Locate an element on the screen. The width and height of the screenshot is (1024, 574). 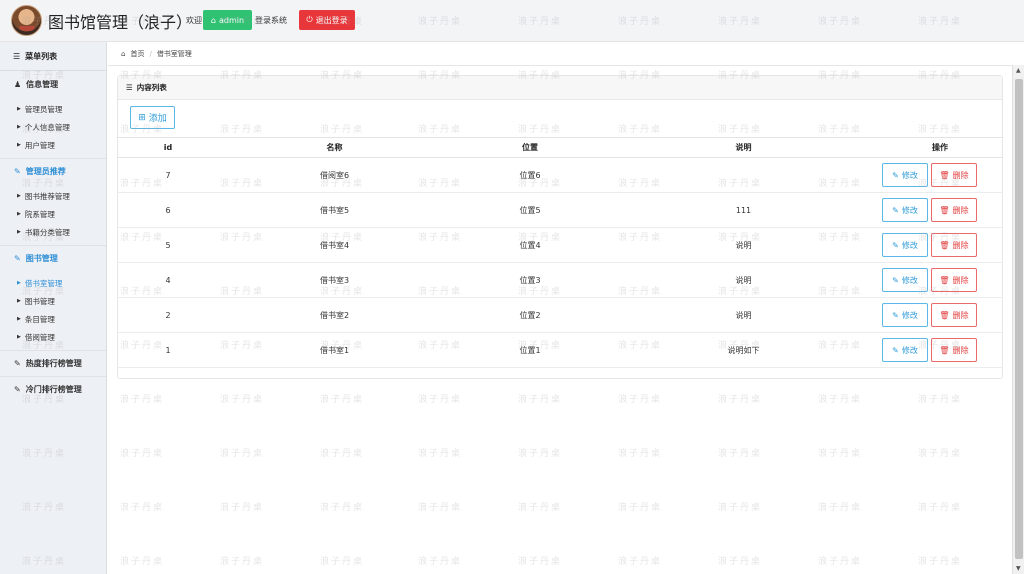
sidebar-sublist-info: ▶ 管理员管理 ▶ 个人信息管理 ▶ 用户管理 is located at coordinates (53, 127).